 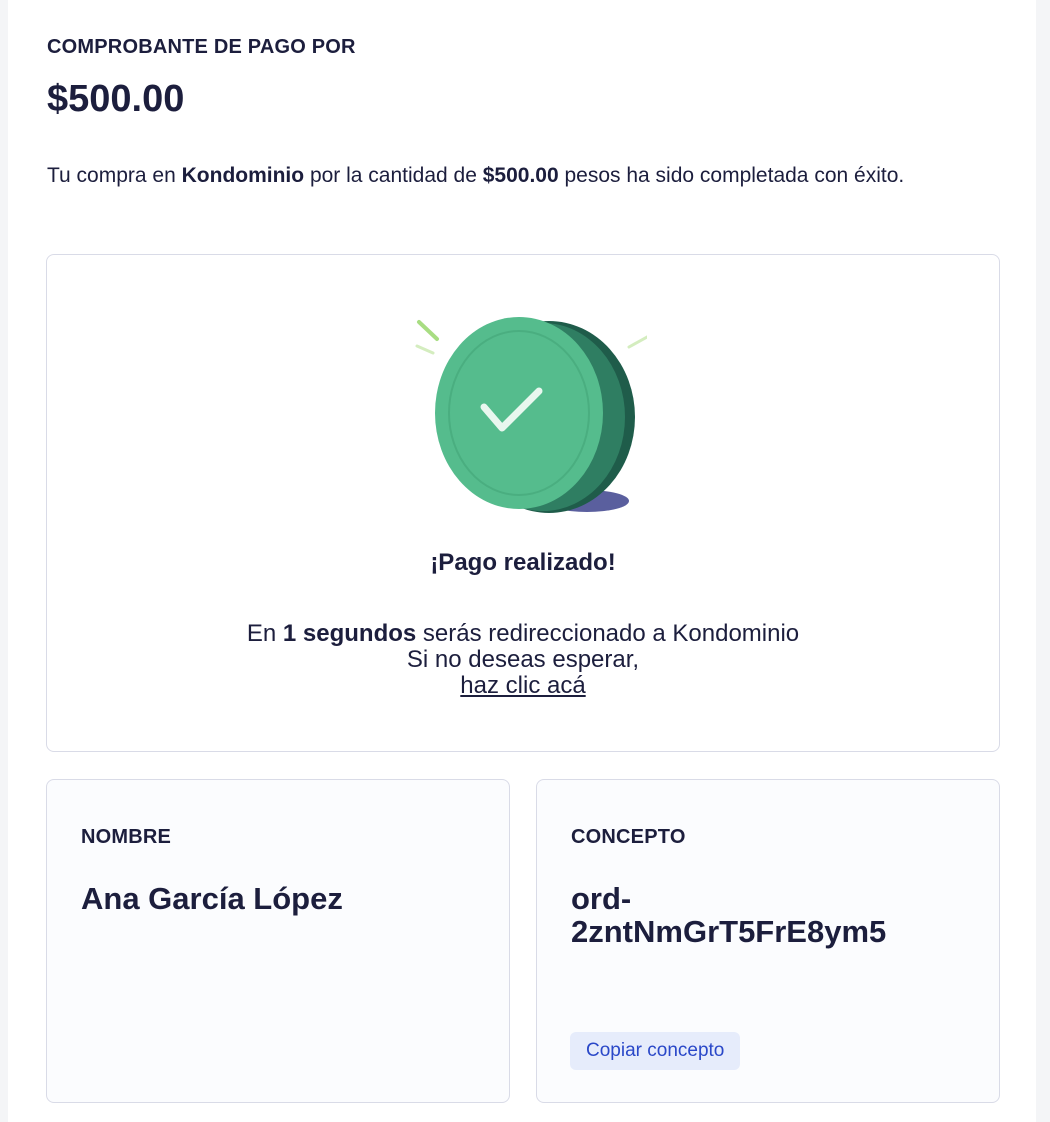 I want to click on name-label: NOMBRE, so click(x=126, y=837).